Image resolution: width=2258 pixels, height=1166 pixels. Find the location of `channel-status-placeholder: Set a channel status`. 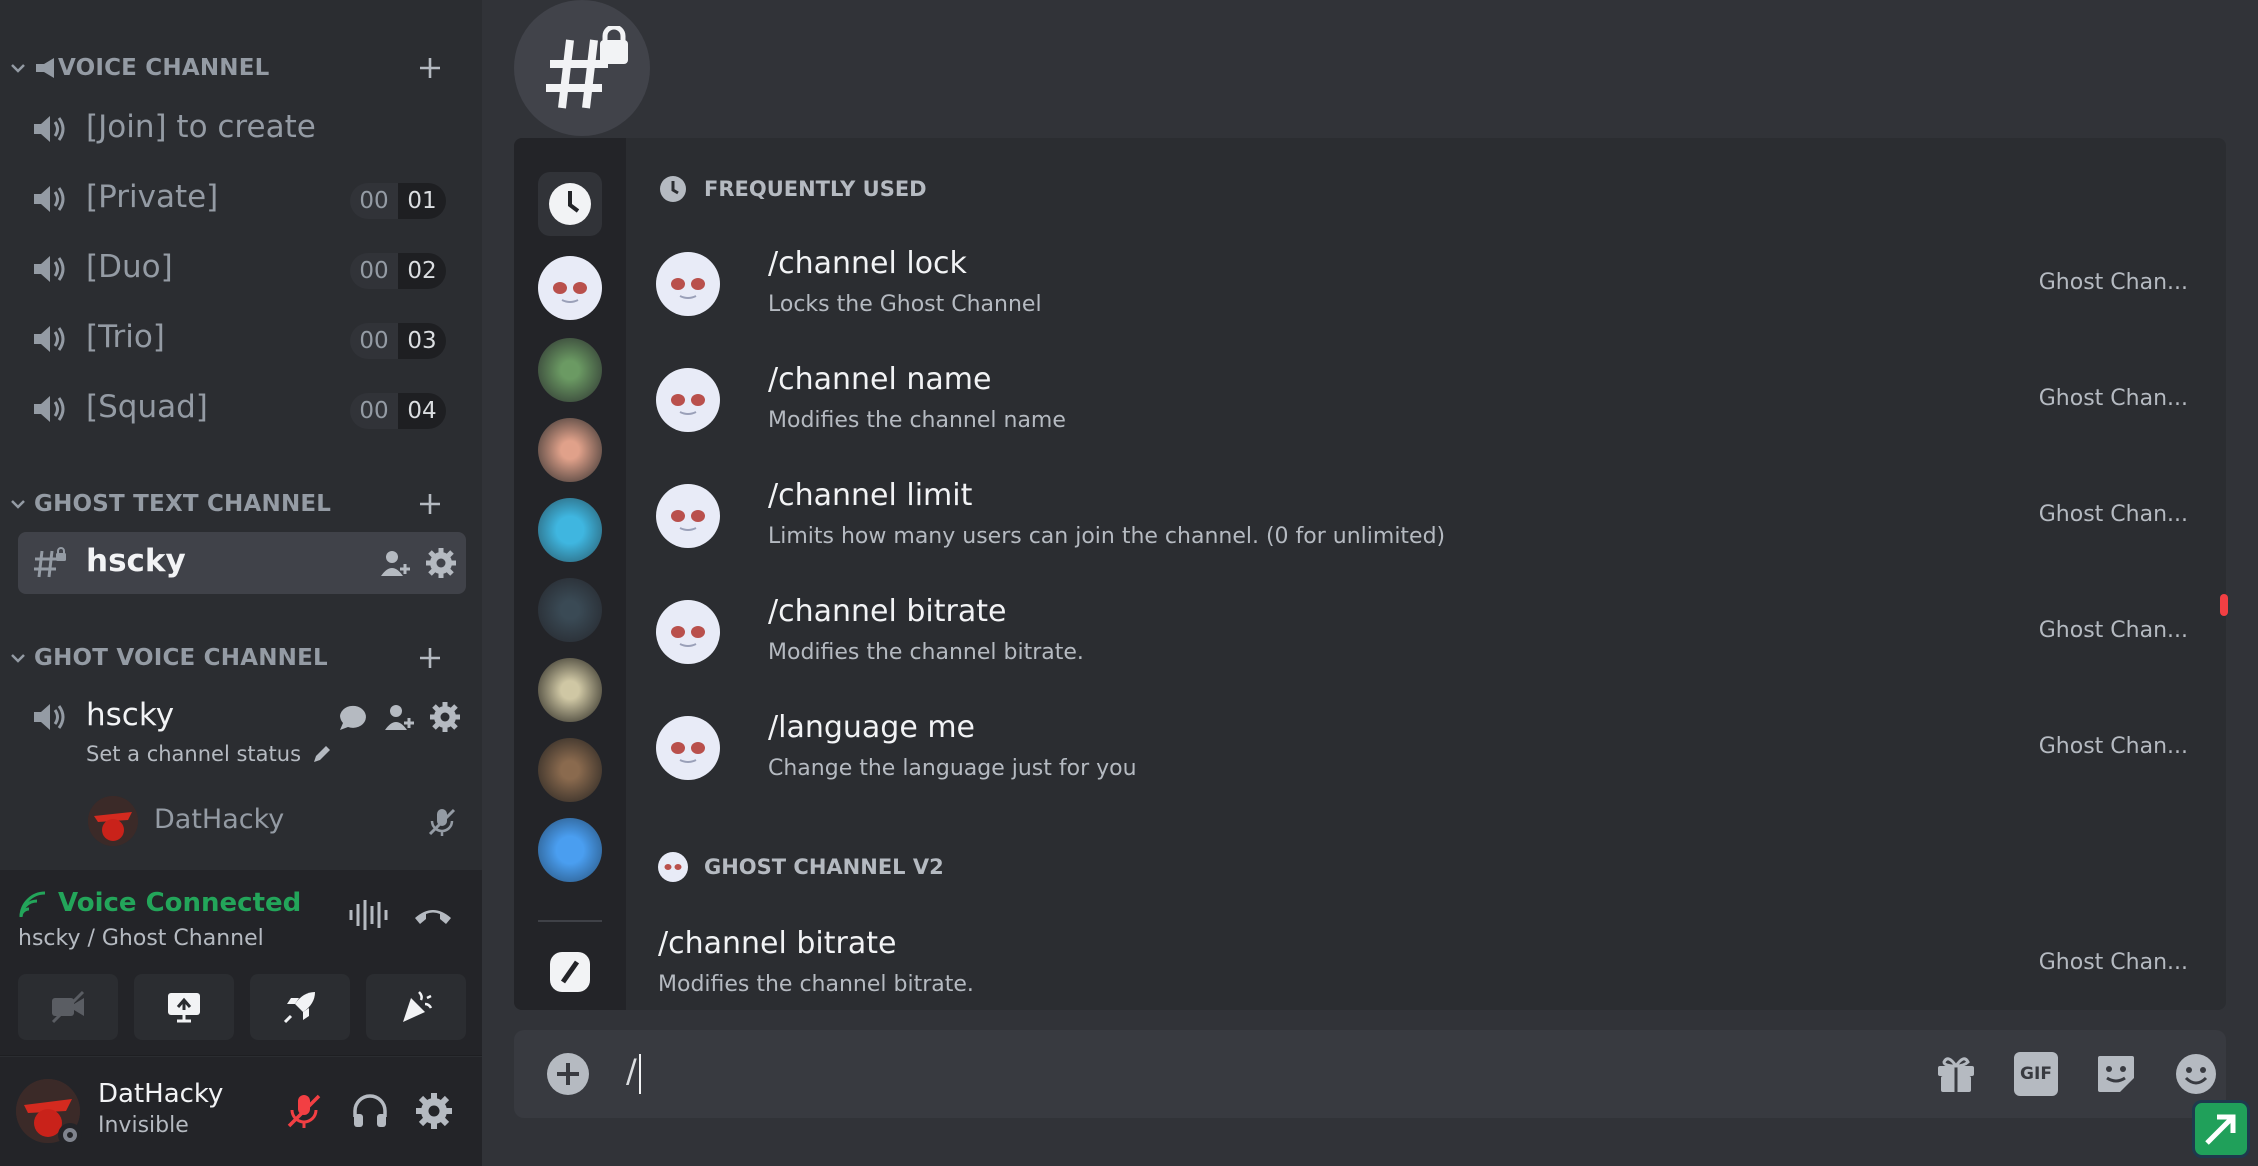

channel-status-placeholder: Set a channel status is located at coordinates (194, 754).